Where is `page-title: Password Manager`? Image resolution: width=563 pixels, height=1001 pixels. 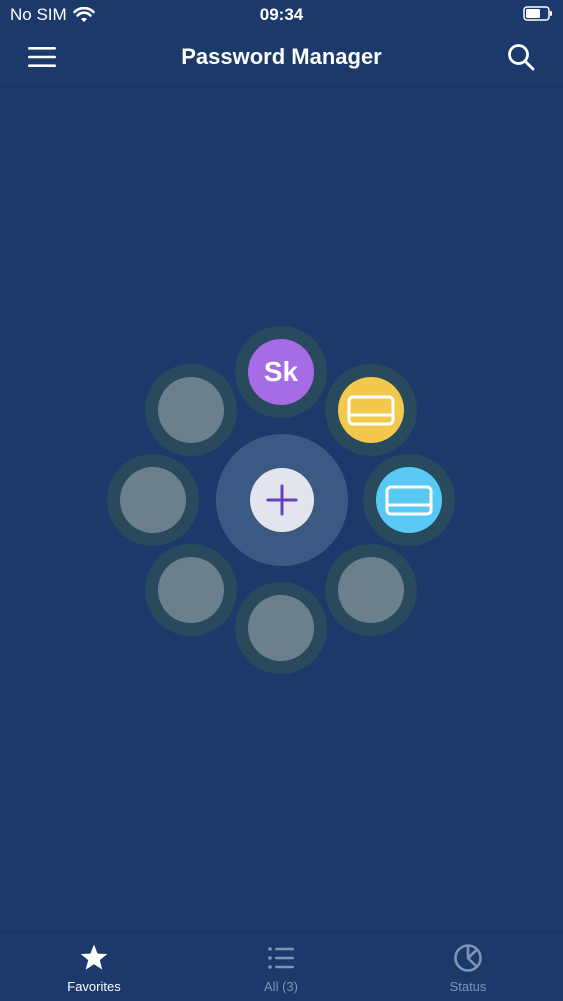 page-title: Password Manager is located at coordinates (281, 56).